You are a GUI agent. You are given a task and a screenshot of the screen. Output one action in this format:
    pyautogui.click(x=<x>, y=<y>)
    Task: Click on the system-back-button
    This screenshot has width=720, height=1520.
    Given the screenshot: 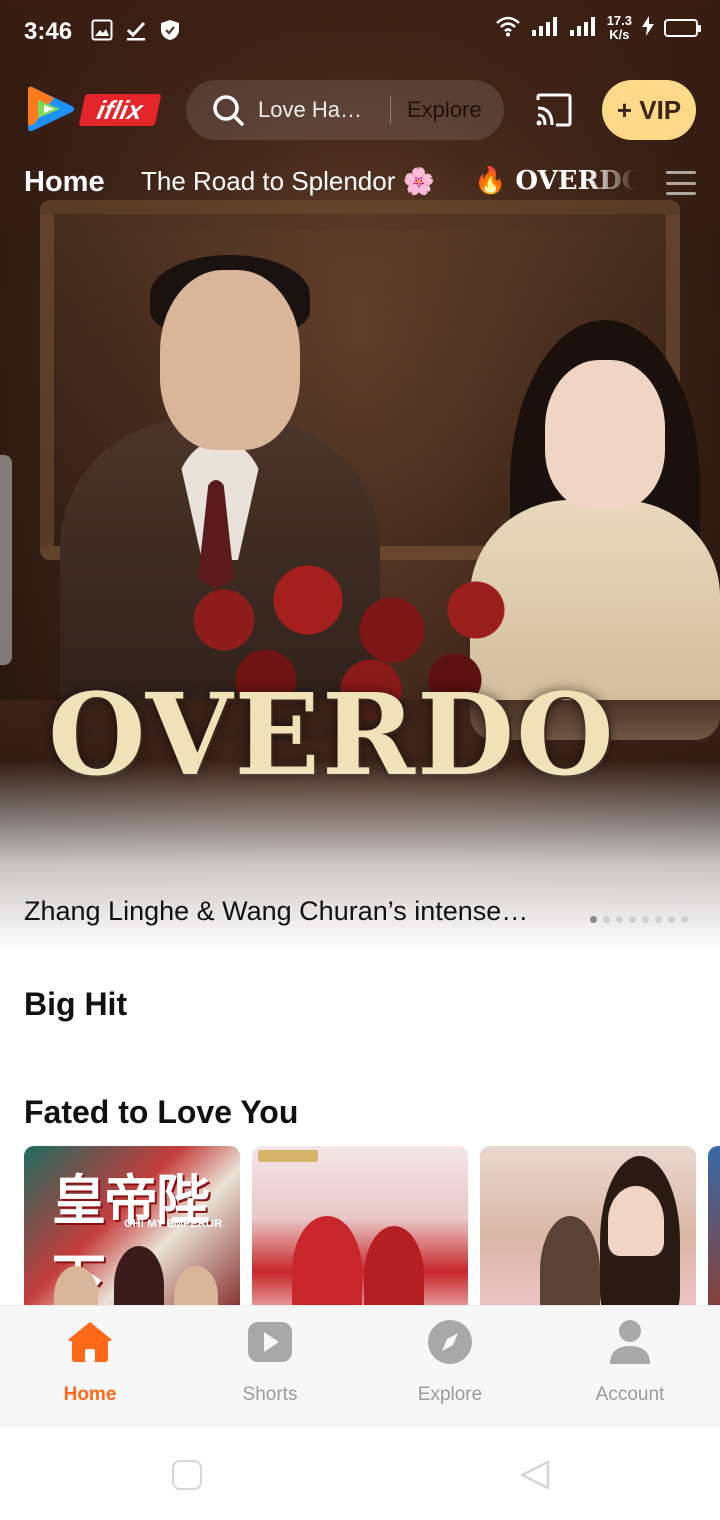 What is the action you would take?
    pyautogui.click(x=535, y=1477)
    